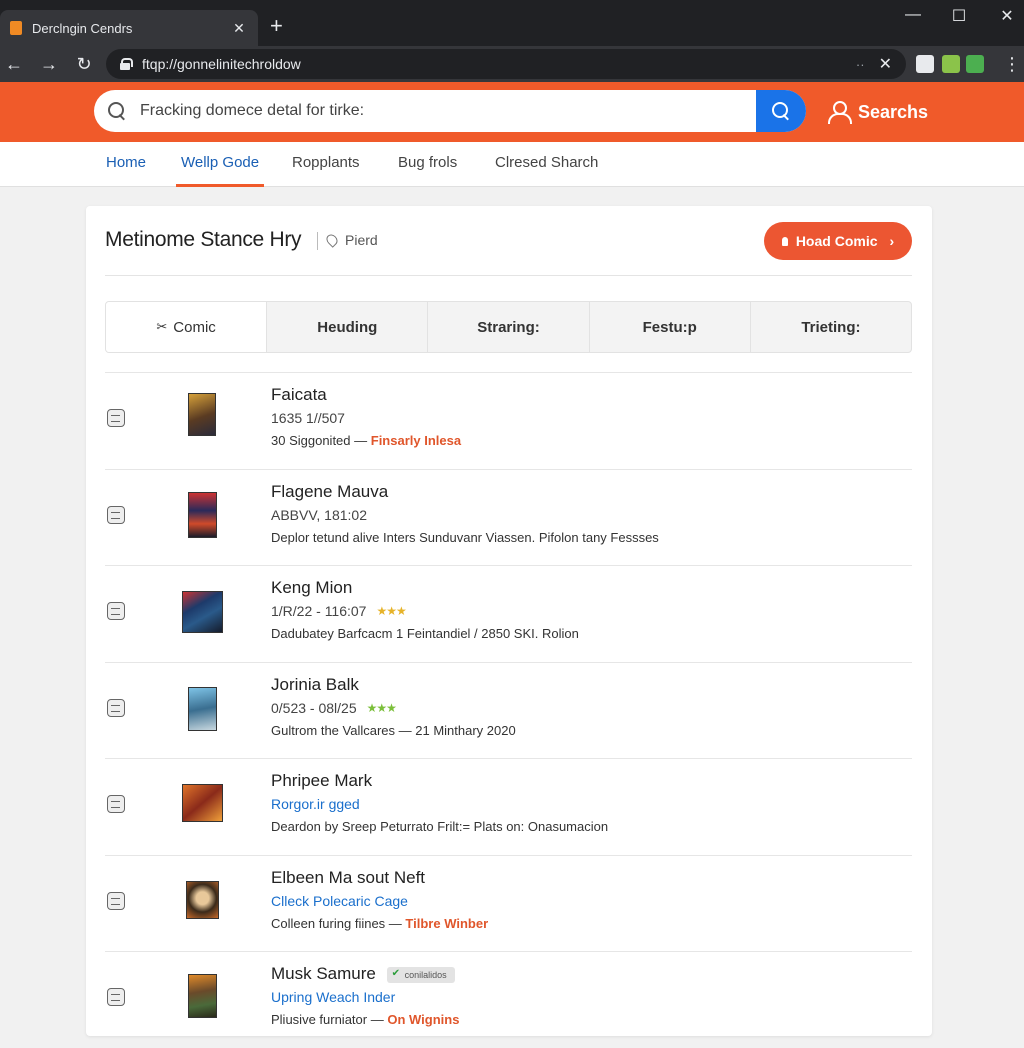 The height and width of the screenshot is (1048, 1024). What do you see at coordinates (959, 16) in the screenshot?
I see `maximize-button: ☐` at bounding box center [959, 16].